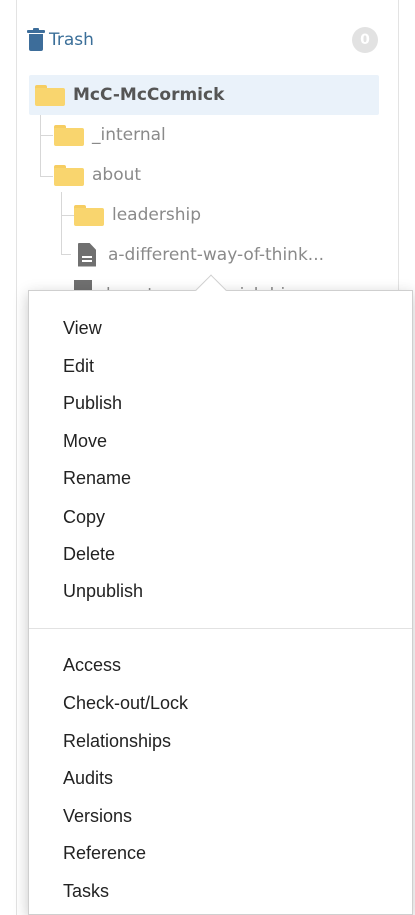  What do you see at coordinates (223, 891) in the screenshot?
I see `menu-item-tasks: Tasks` at bounding box center [223, 891].